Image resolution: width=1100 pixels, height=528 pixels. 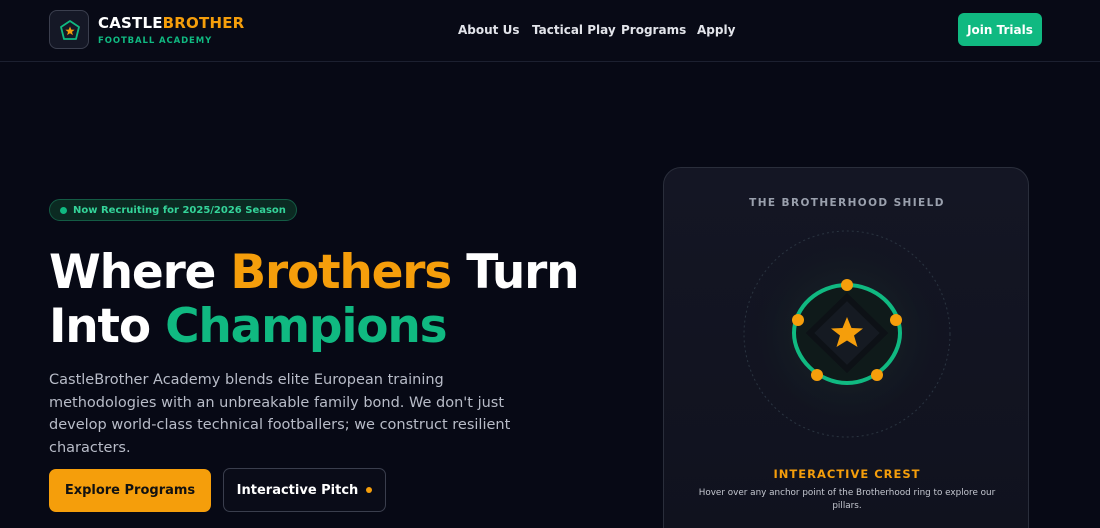 What do you see at coordinates (130, 490) in the screenshot?
I see `explore-programs-button: Explore Programs` at bounding box center [130, 490].